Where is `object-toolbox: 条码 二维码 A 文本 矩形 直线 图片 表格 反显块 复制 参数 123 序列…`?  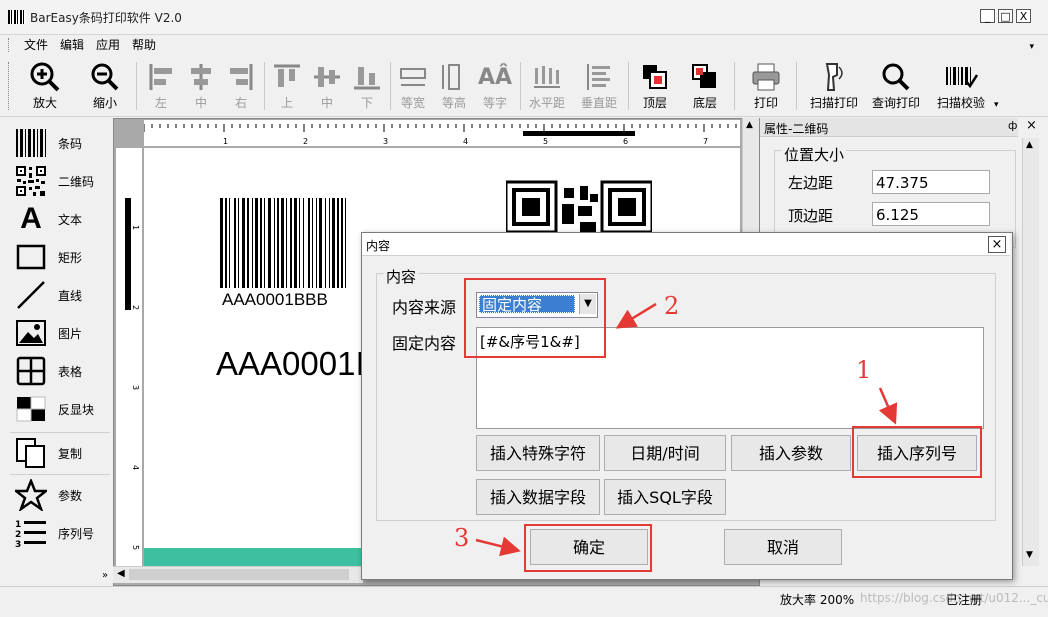
object-toolbox: 条码 二维码 A 文本 矩形 直线 图片 表格 反显块 复制 参数 123 序列… is located at coordinates (60, 353).